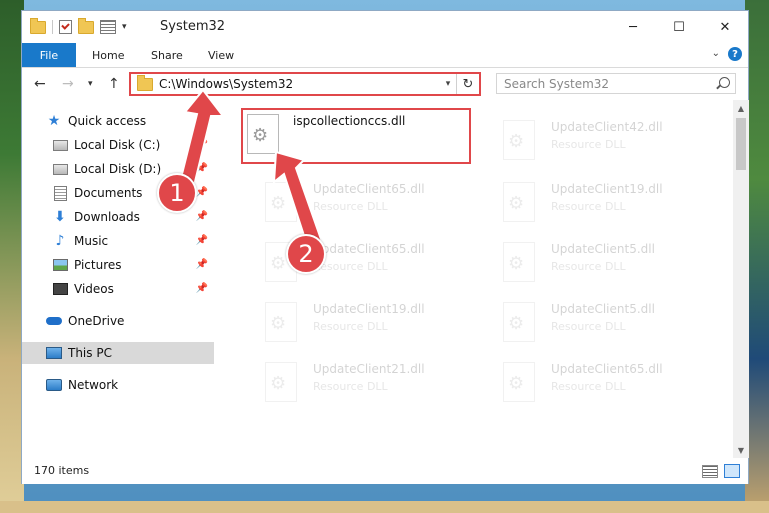 The width and height of the screenshot is (769, 513). I want to click on pictures-icon, so click(60, 265).